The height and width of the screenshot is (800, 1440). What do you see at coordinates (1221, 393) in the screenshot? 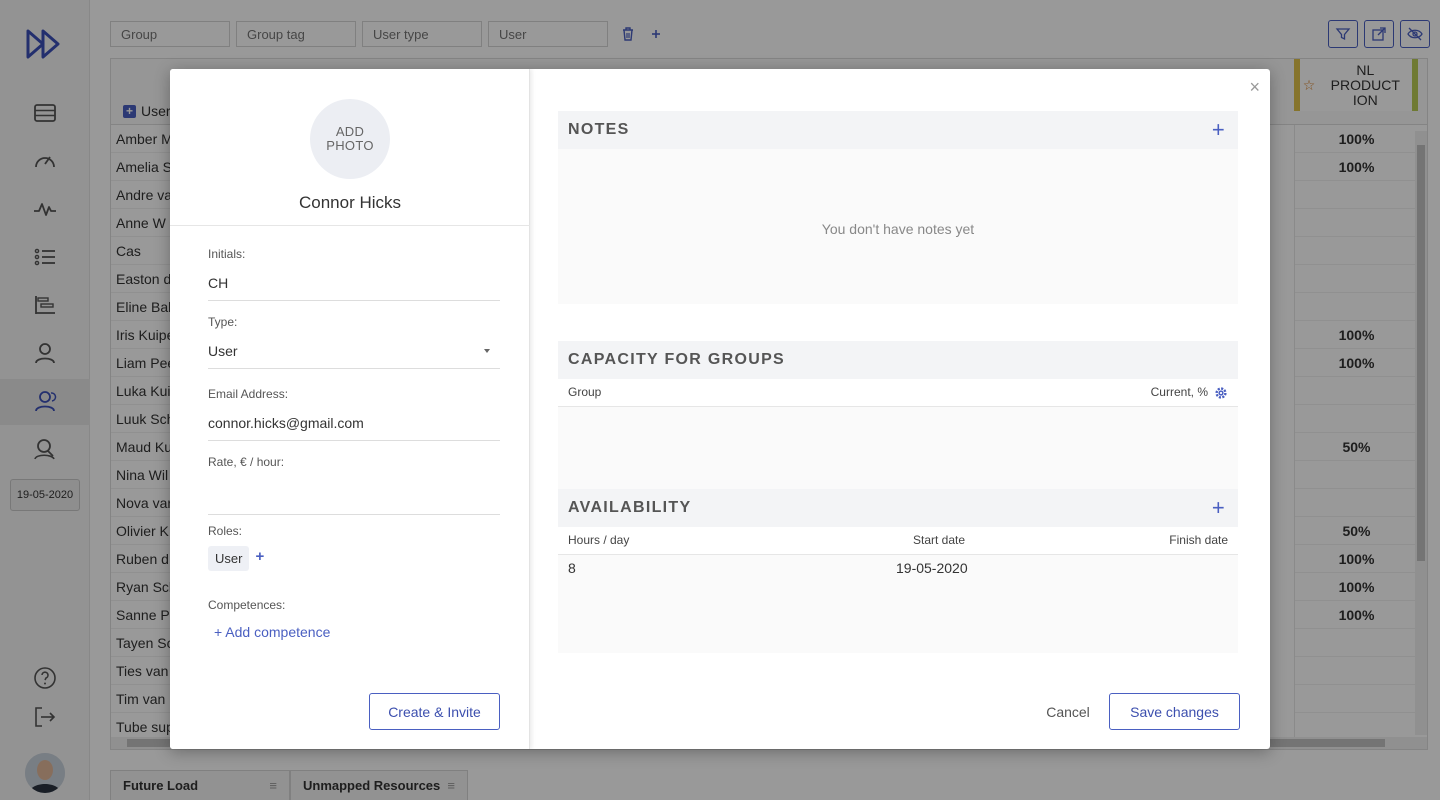
I see `gear-icon` at bounding box center [1221, 393].